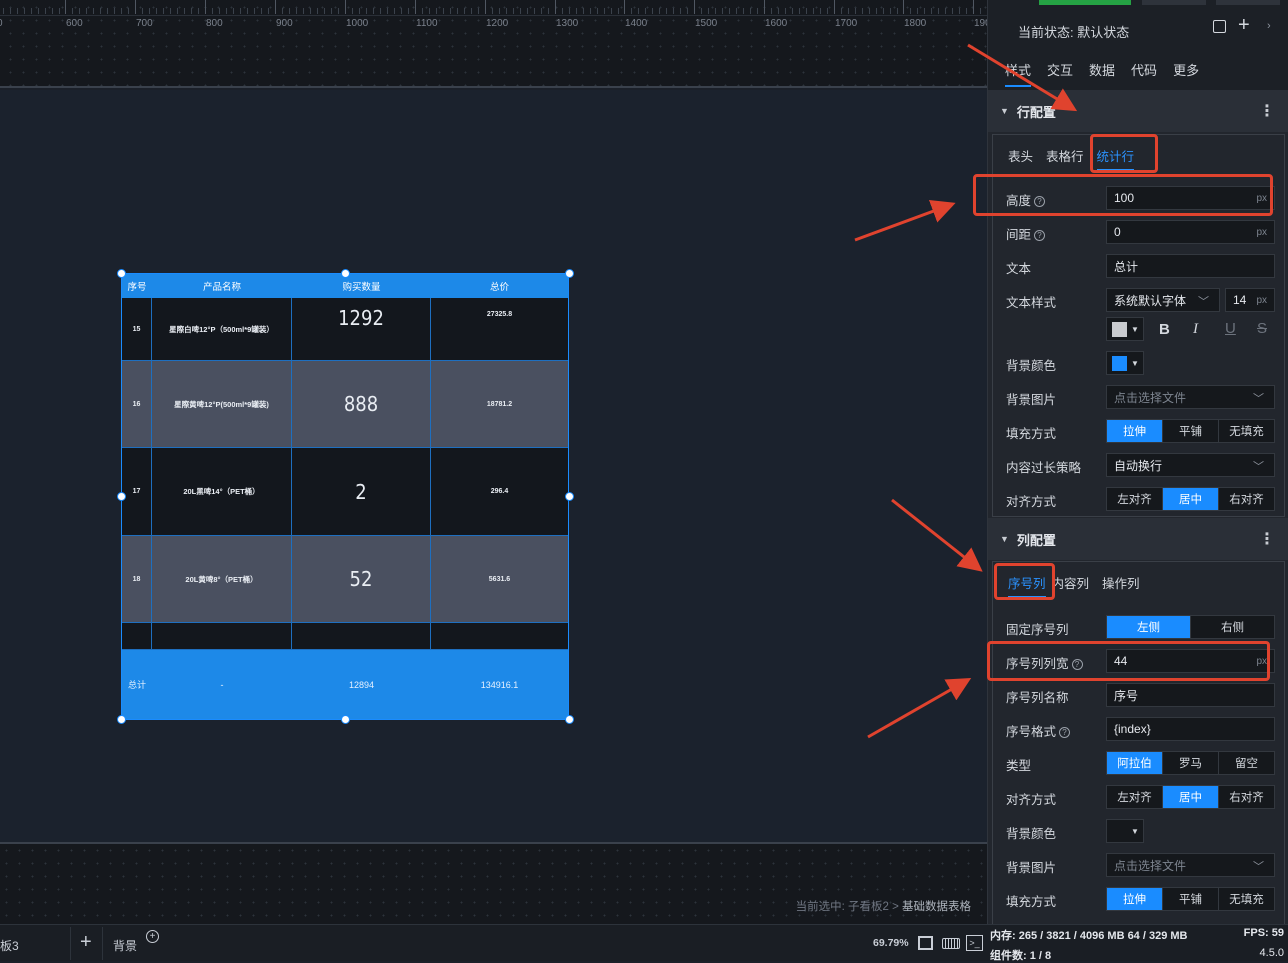 The width and height of the screenshot is (1288, 963). What do you see at coordinates (9, 945) in the screenshot?
I see `board-tab: 板3` at bounding box center [9, 945].